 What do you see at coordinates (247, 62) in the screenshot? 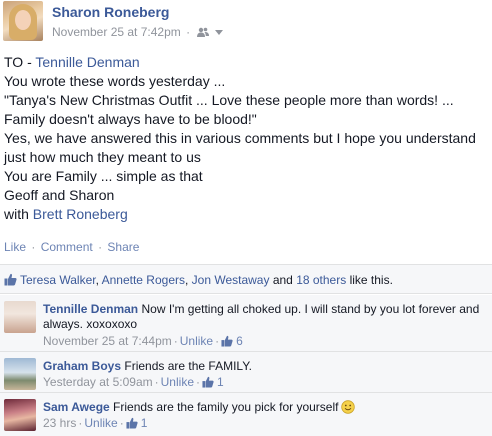
I see `post-line-to: TO - Tennille Denman` at bounding box center [247, 62].